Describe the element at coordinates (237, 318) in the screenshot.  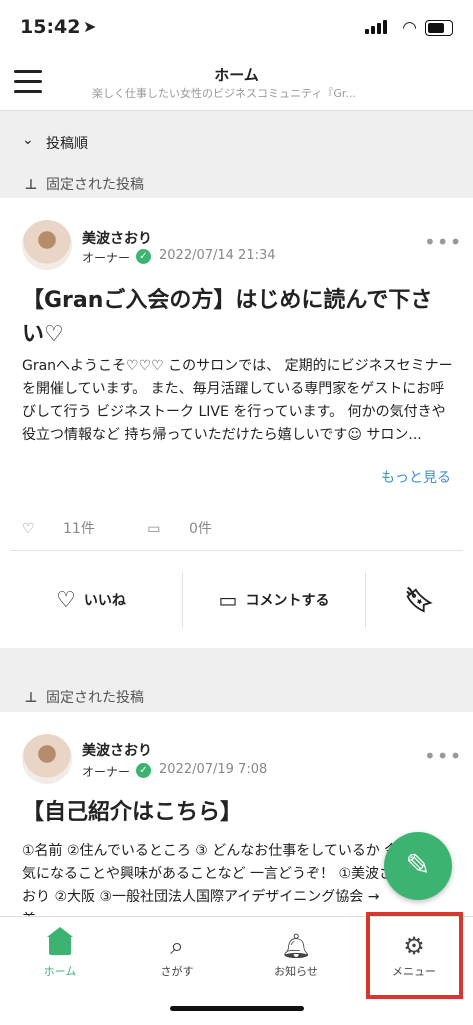
I see `post-title: 【Granご入会の方】はじめに読んで下さい♡` at that location.